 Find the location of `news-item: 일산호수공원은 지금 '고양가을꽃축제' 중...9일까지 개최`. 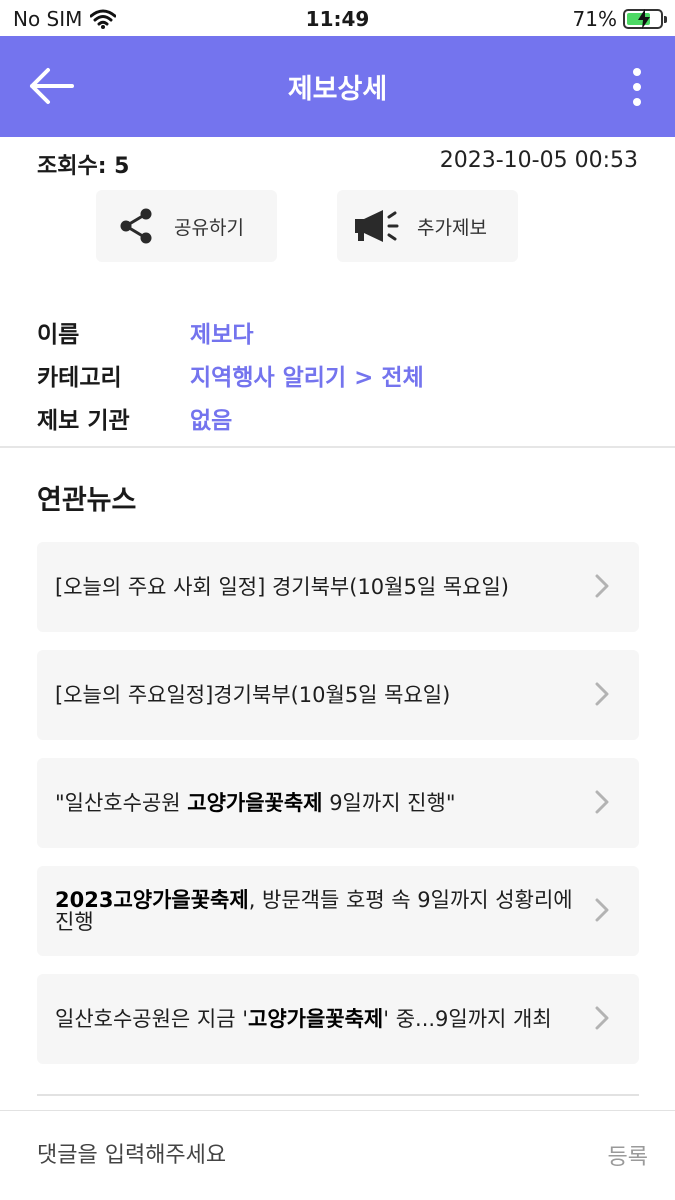

news-item: 일산호수공원은 지금 '고양가을꽃축제' 중...9일까지 개최 is located at coordinates (338, 1019).